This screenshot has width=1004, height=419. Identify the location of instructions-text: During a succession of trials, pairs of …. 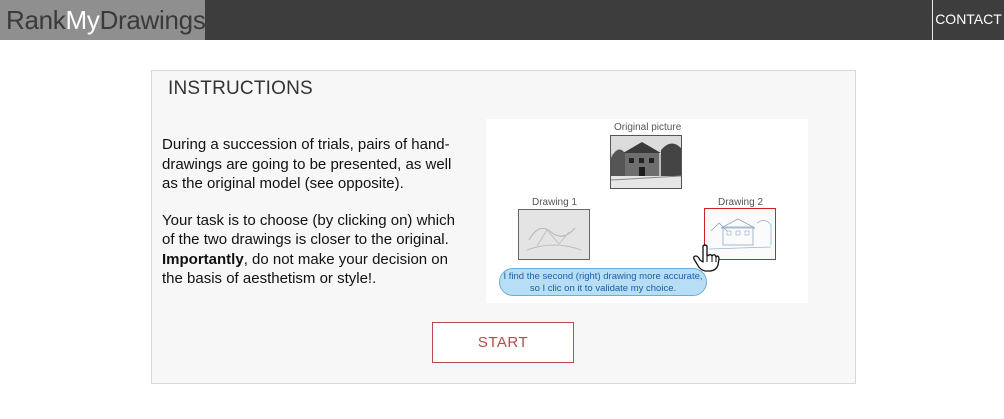
(314, 220).